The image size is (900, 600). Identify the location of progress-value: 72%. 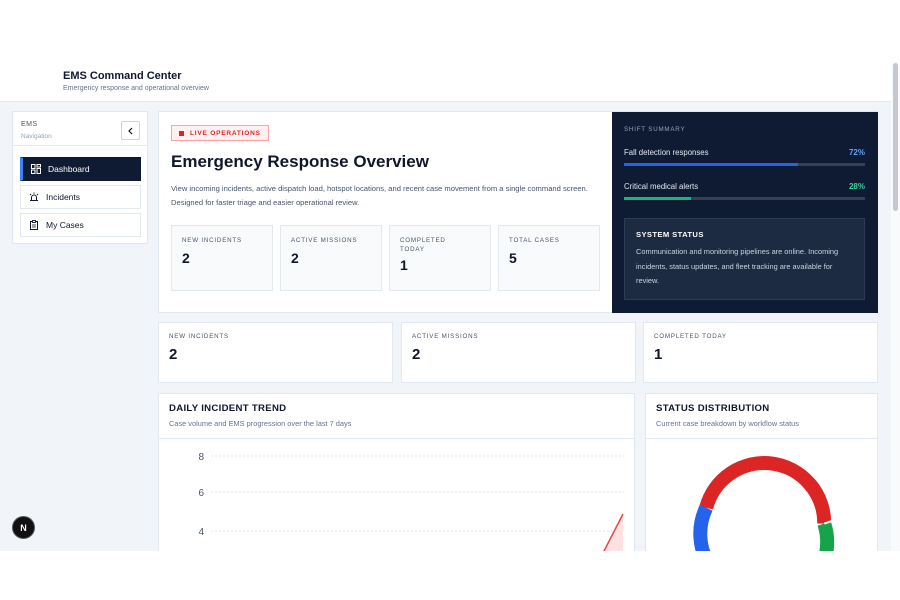
(856, 152).